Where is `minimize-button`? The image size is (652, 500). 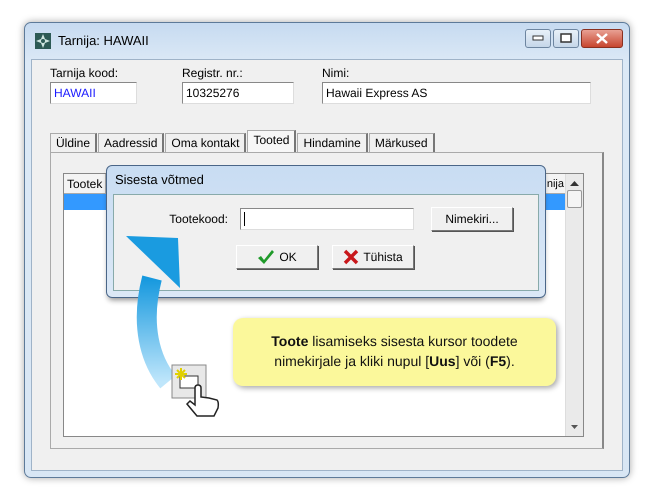 minimize-button is located at coordinates (538, 38).